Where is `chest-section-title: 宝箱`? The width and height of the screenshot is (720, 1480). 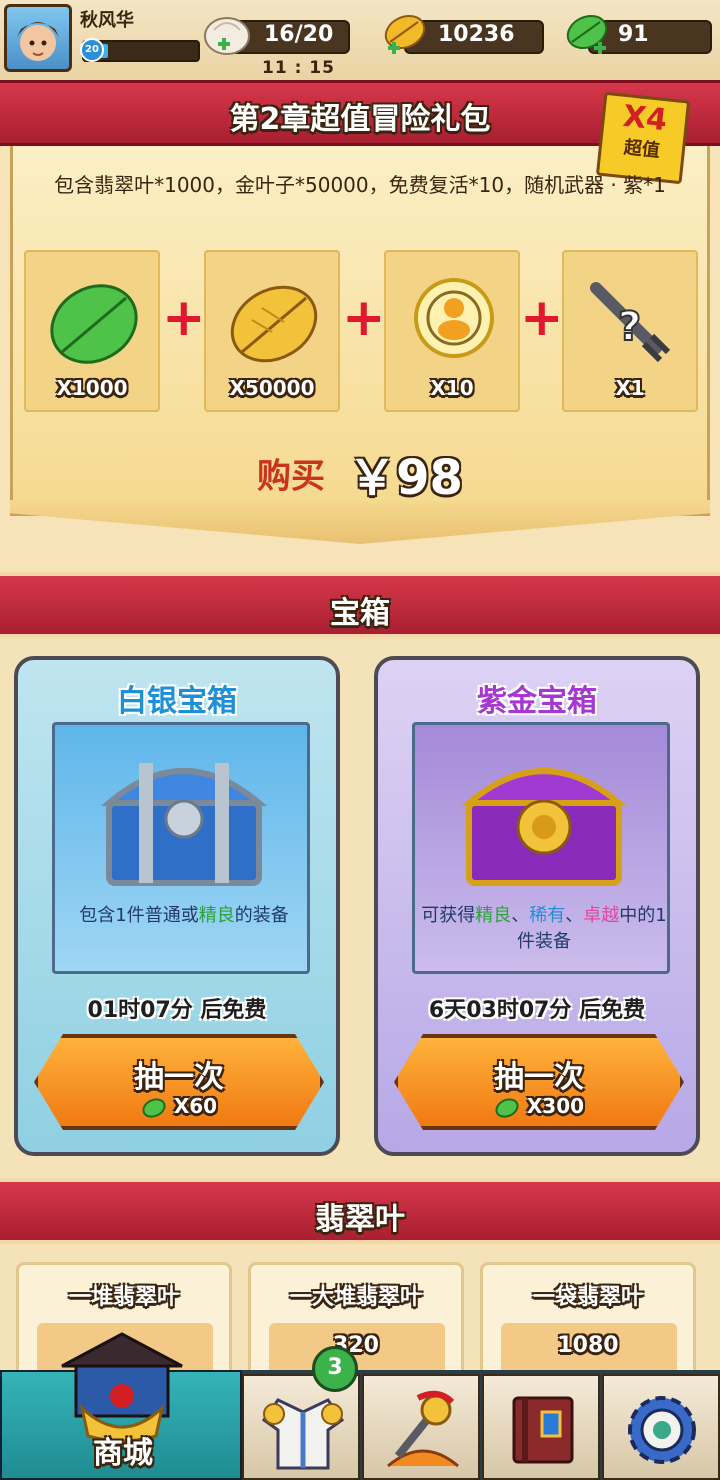
chest-section-title: 宝箱 is located at coordinates (360, 613).